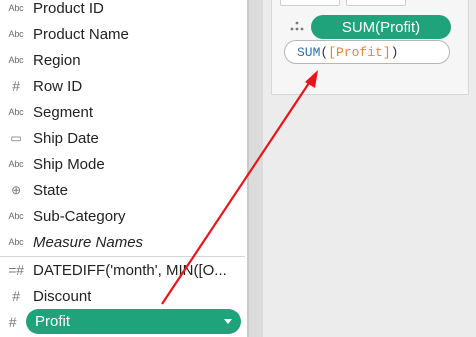 The image size is (476, 337). I want to click on field-label: Product ID, so click(68, 8).